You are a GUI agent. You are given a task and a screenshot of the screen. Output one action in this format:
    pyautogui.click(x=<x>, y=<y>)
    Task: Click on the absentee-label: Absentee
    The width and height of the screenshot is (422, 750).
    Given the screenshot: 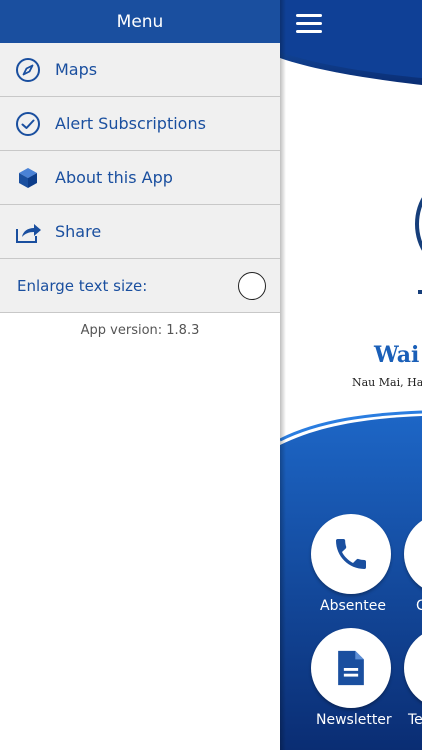 What is the action you would take?
    pyautogui.click(x=353, y=606)
    